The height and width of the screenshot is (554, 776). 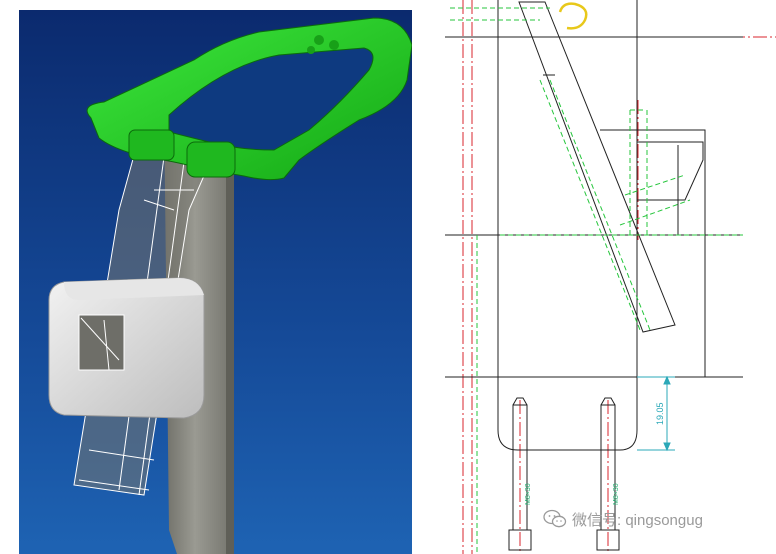 What do you see at coordinates (528, 494) in the screenshot?
I see `bolt-left-label: M8×30` at bounding box center [528, 494].